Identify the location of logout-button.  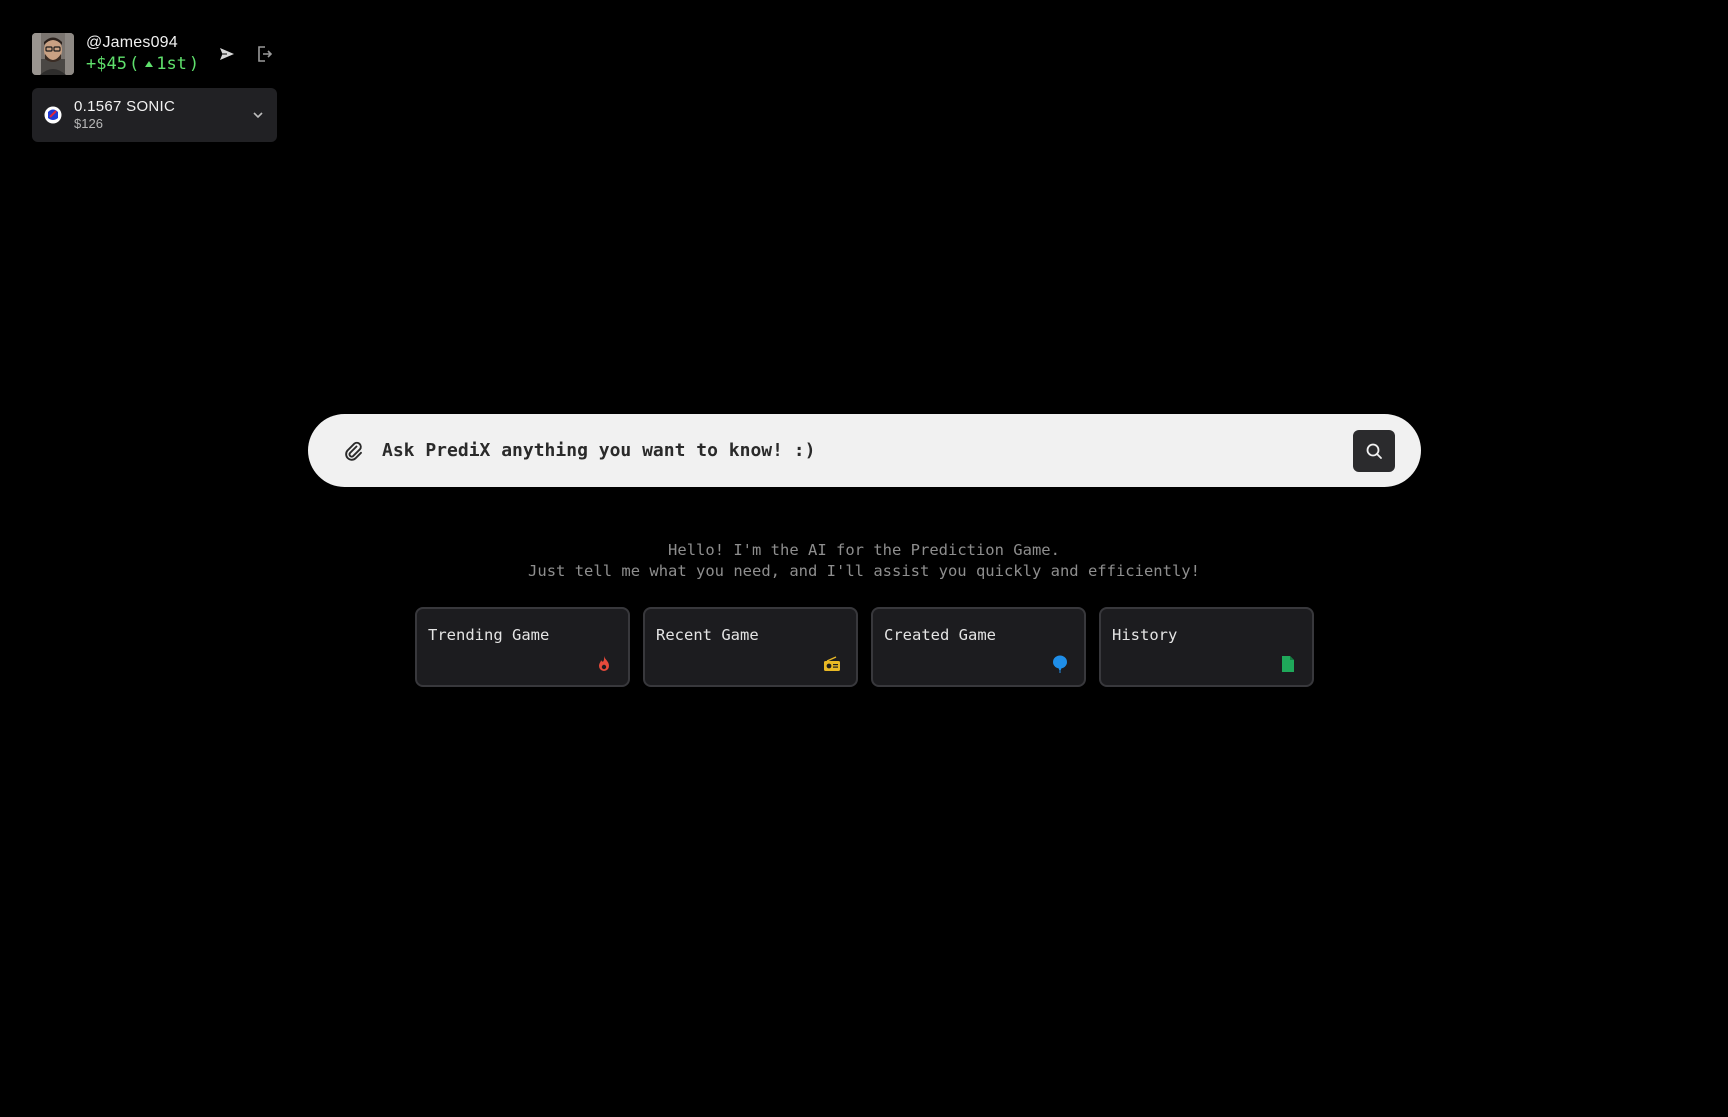
(265, 54).